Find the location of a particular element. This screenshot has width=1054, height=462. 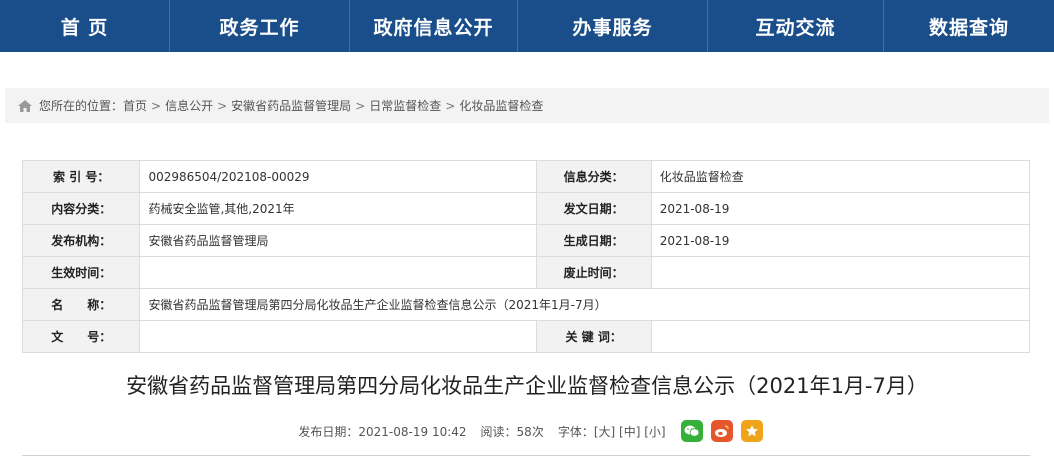

created-date-label: 生成日期： is located at coordinates (593, 240).